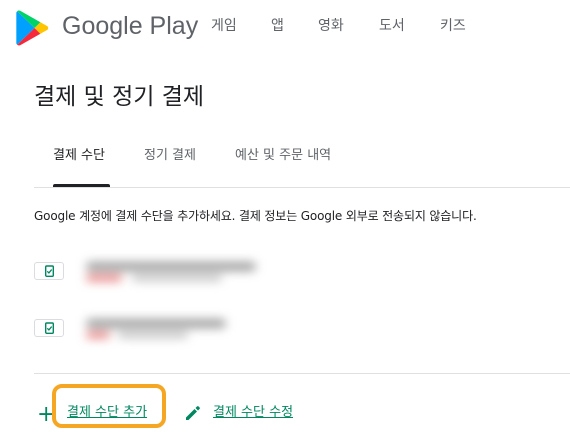  I want to click on nav-item-kids: 키즈, so click(453, 26).